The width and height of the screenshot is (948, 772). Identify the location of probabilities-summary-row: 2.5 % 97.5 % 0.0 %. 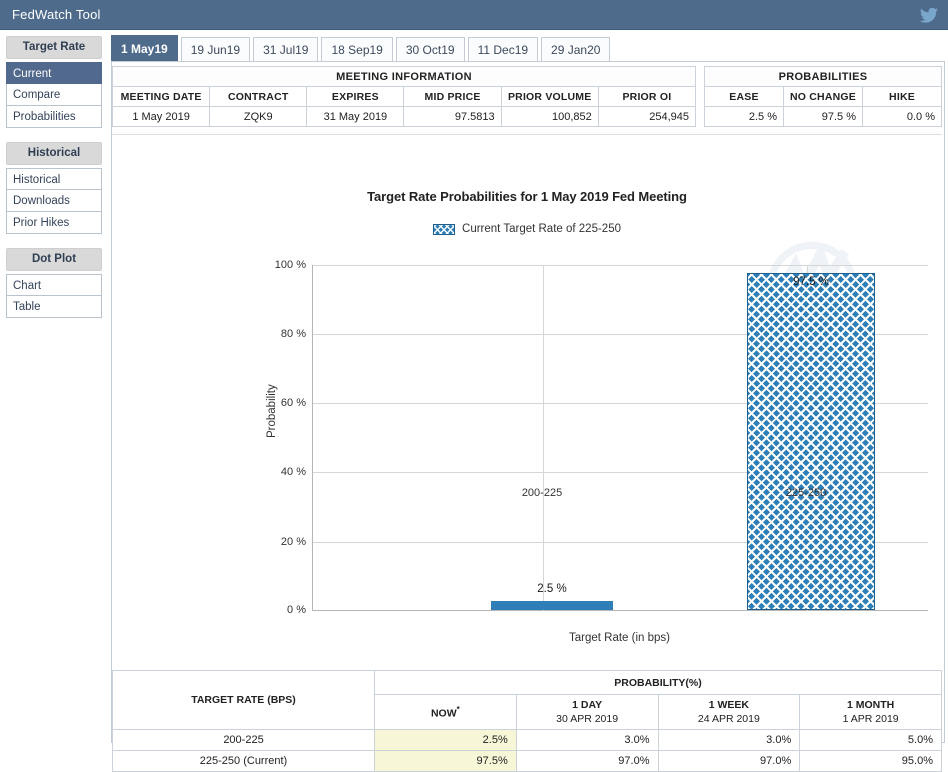
(823, 116).